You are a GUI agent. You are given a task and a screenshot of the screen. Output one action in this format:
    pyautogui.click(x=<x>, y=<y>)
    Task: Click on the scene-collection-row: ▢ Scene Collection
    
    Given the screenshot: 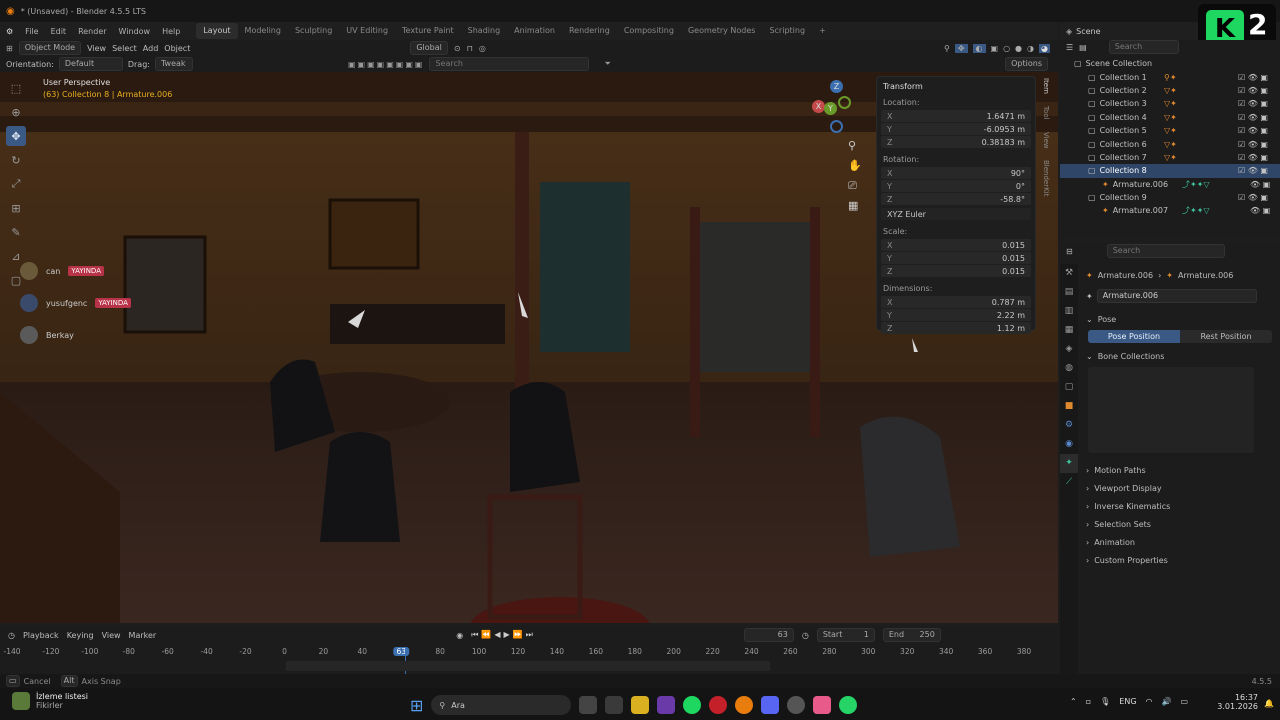 What is the action you would take?
    pyautogui.click(x=1170, y=63)
    